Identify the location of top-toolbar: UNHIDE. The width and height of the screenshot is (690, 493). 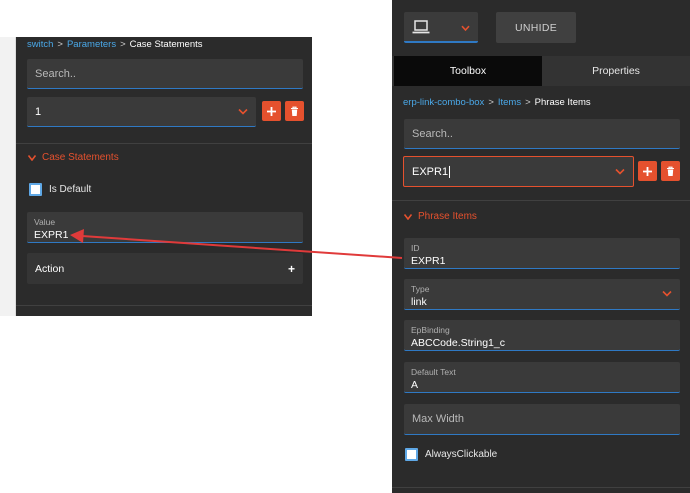
(541, 28).